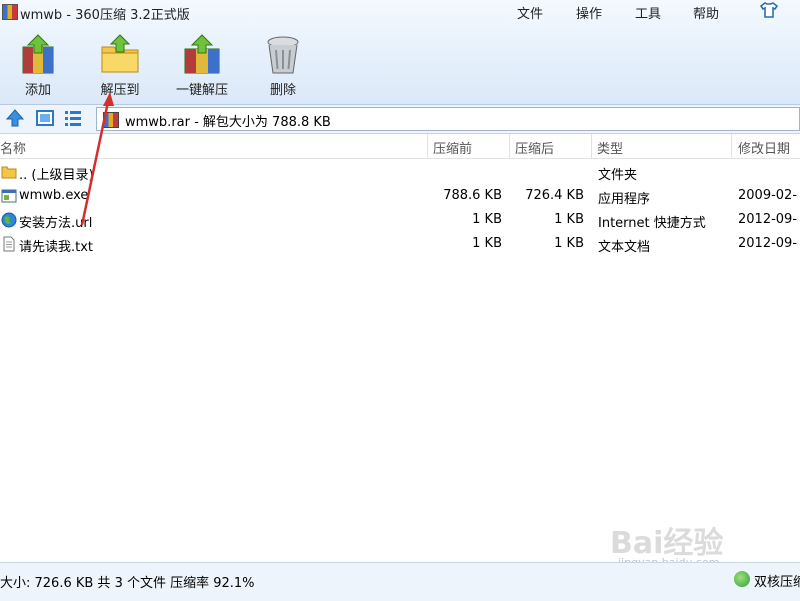 The height and width of the screenshot is (601, 800). What do you see at coordinates (705, 540) in the screenshot?
I see `baidu-jingyan-watermark: Bai经验 jingyan.baidu.com` at bounding box center [705, 540].